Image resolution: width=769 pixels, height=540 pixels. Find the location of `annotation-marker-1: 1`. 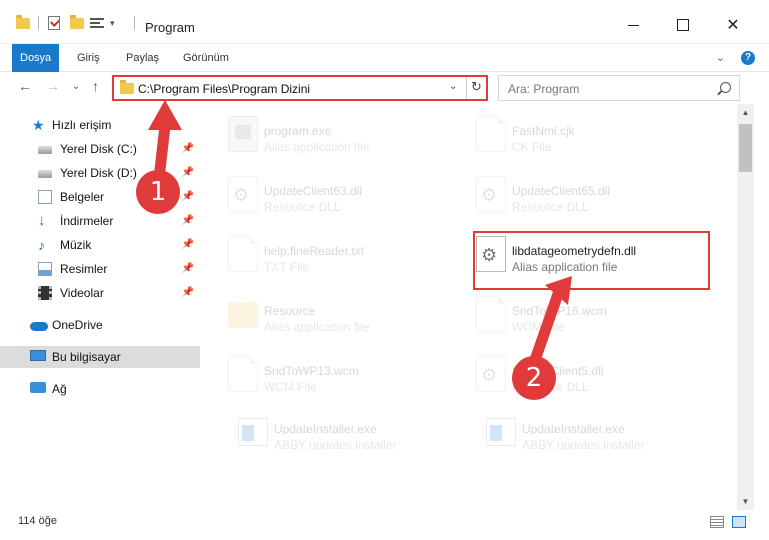

annotation-marker-1: 1 is located at coordinates (158, 192).